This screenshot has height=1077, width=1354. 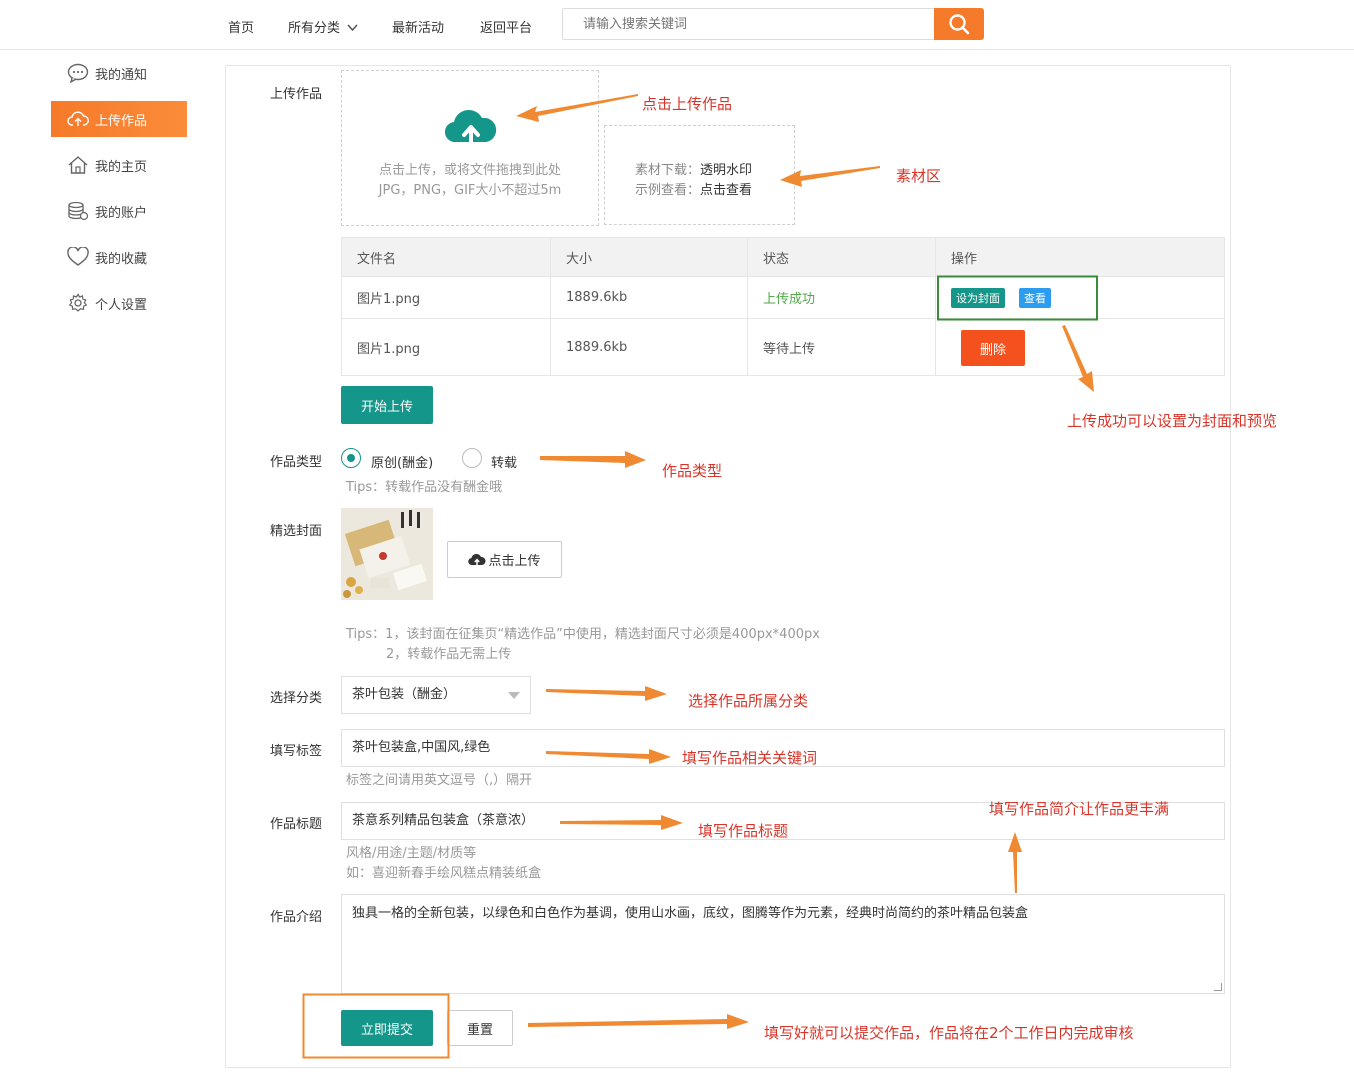 I want to click on work-type-tip: Tips：转载作品没有酬金哦, so click(x=424, y=487).